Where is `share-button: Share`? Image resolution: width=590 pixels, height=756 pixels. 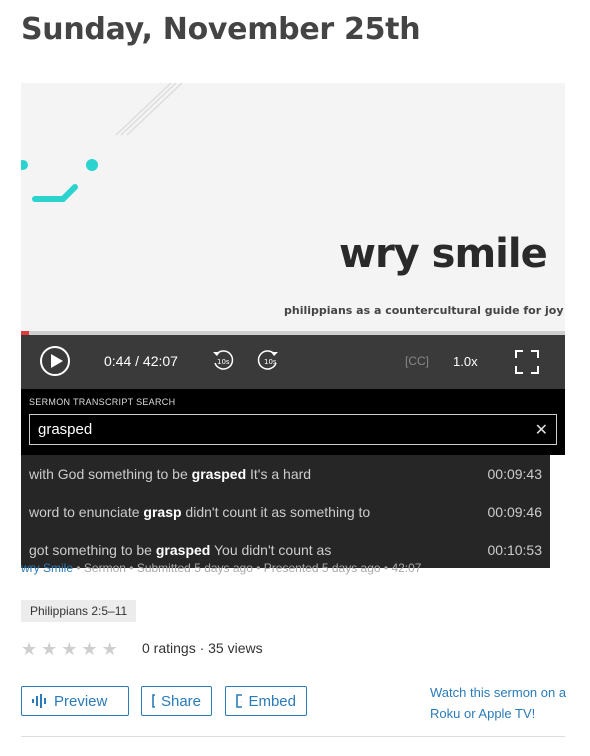 share-button: Share is located at coordinates (176, 701).